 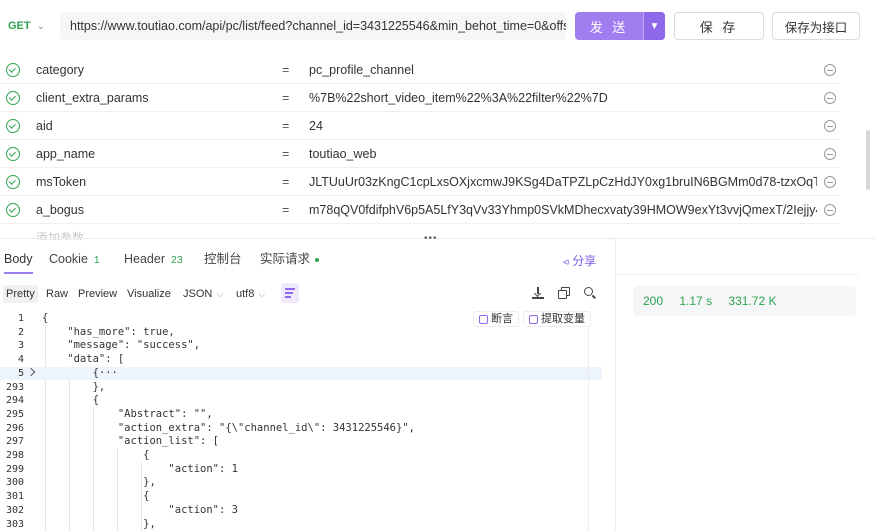 What do you see at coordinates (301, 401) in the screenshot?
I see `code-line: 294 {` at bounding box center [301, 401].